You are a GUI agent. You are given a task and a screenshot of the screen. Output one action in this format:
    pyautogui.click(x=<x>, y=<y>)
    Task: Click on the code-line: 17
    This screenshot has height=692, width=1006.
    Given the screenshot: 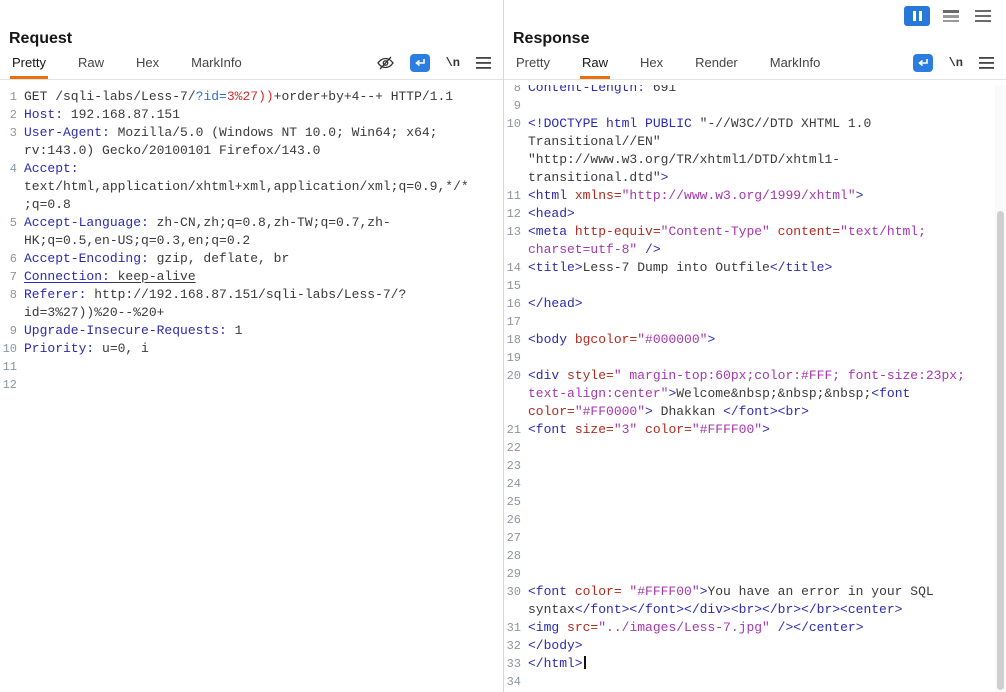 What is the action you would take?
    pyautogui.click(x=755, y=322)
    